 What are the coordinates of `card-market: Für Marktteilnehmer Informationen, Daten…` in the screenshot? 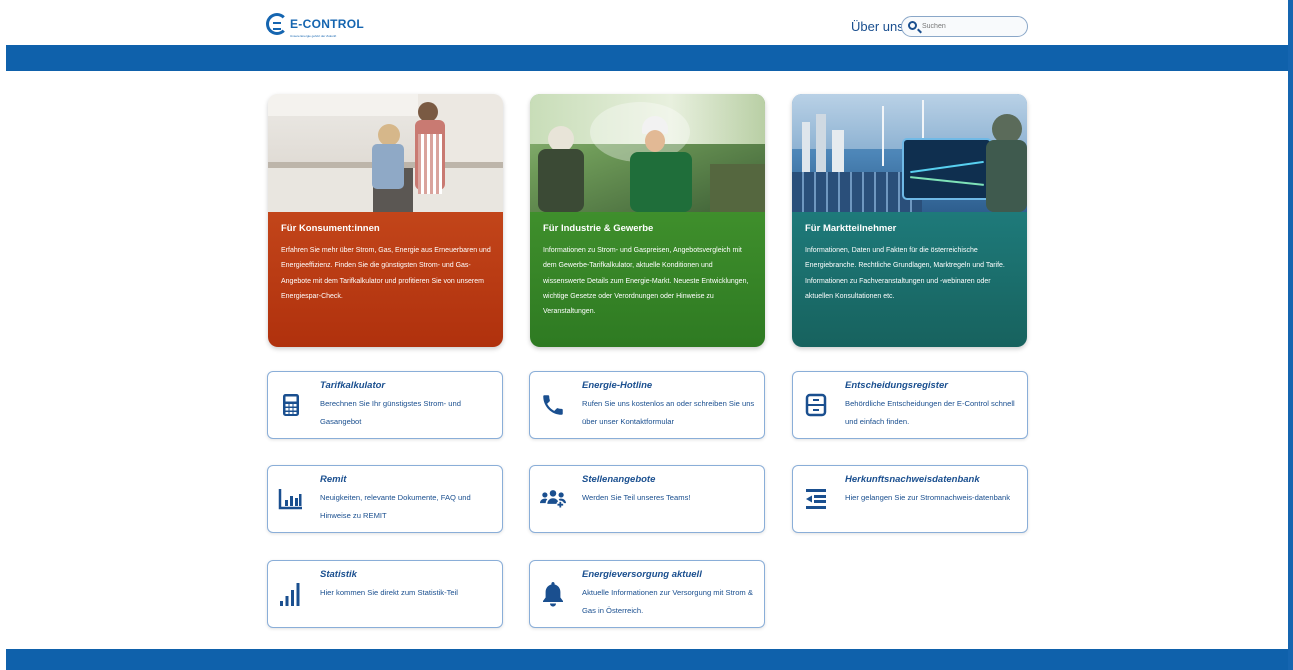 It's located at (909, 220).